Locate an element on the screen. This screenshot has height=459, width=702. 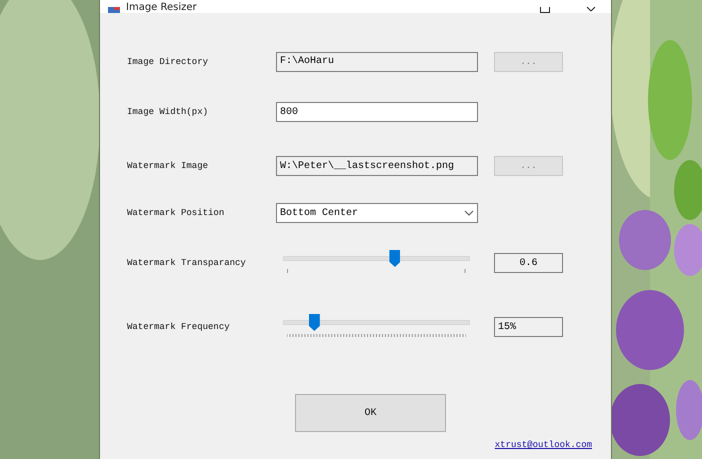
chevron-down-icon is located at coordinates (469, 213).